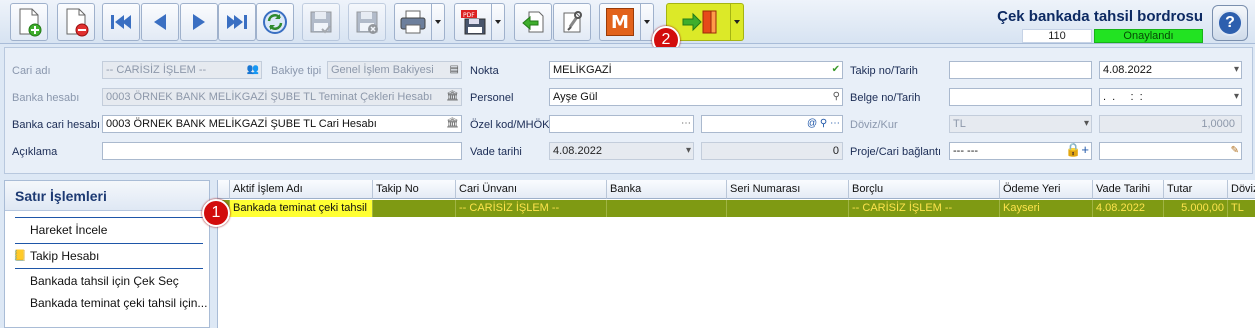 The height and width of the screenshot is (328, 1255). I want to click on personel-value: Ayşe Gül, so click(575, 97).